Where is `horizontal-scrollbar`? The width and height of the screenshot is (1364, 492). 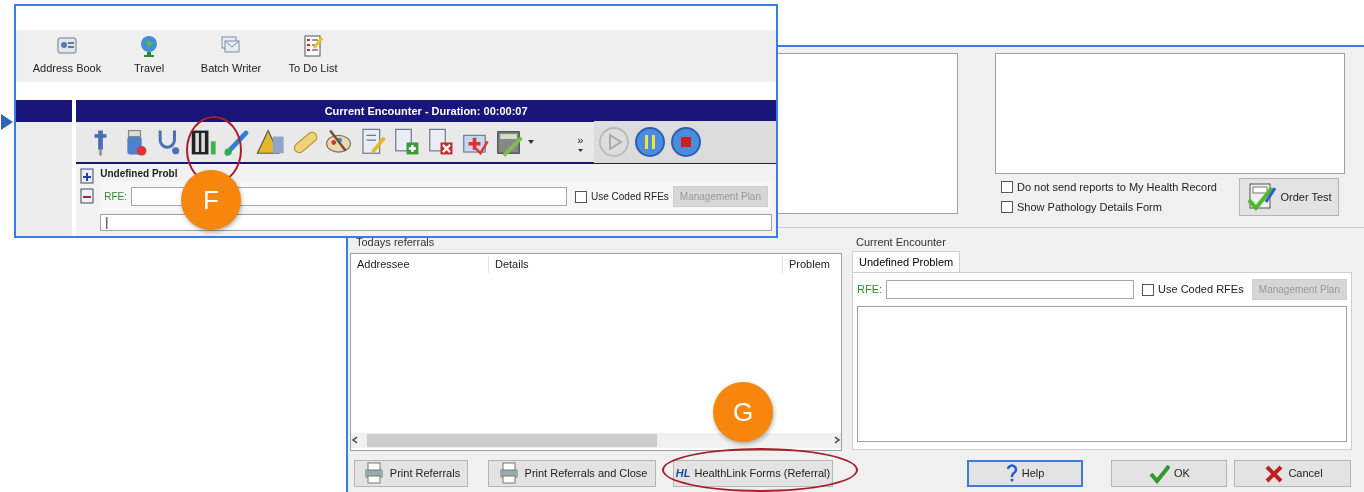
horizontal-scrollbar is located at coordinates (596, 440).